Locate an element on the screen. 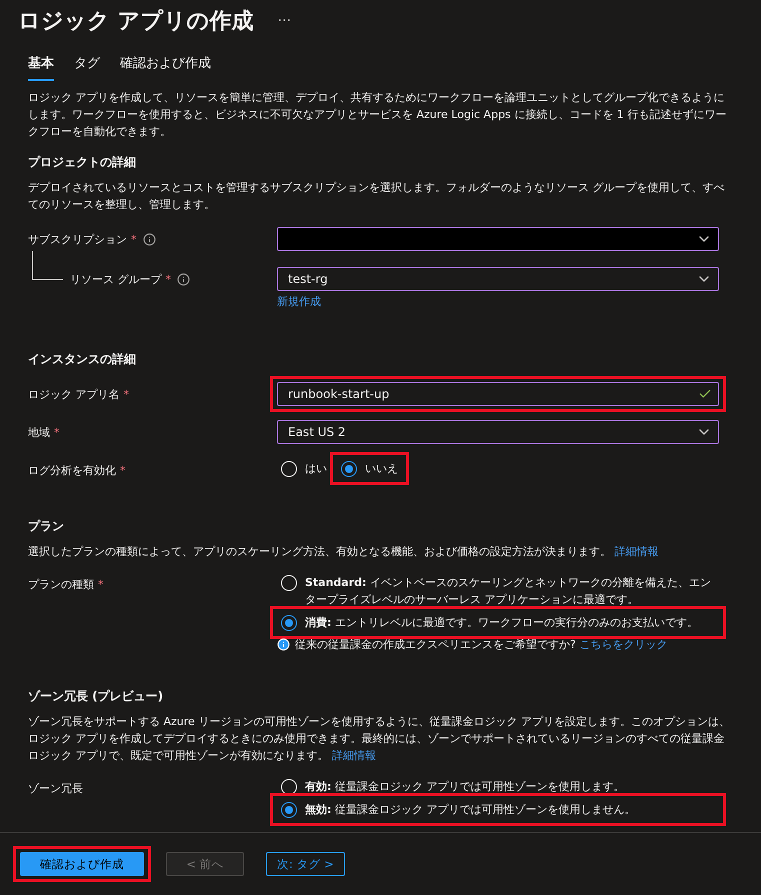  field-label: プランの種類 is located at coordinates (61, 584).